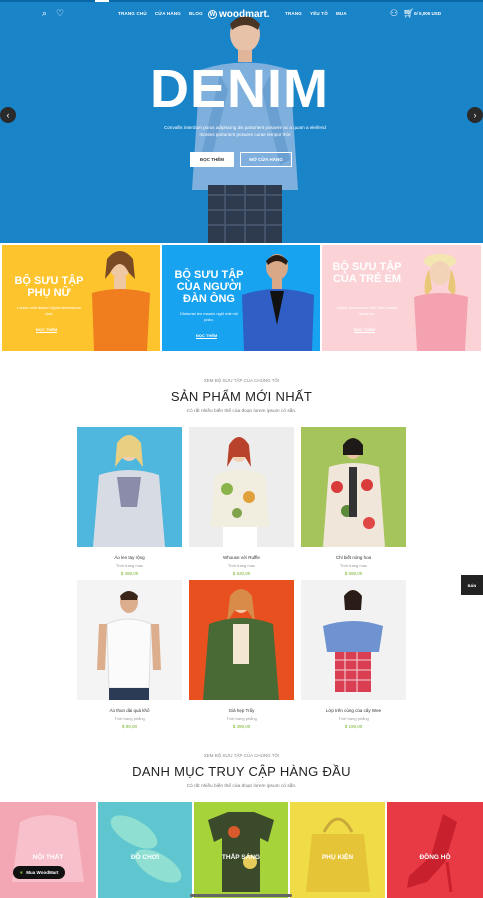 This screenshot has width=483, height=898. I want to click on product-card: Áo len tay rộng Thời trang màu $ 499,00, so click(129, 501).